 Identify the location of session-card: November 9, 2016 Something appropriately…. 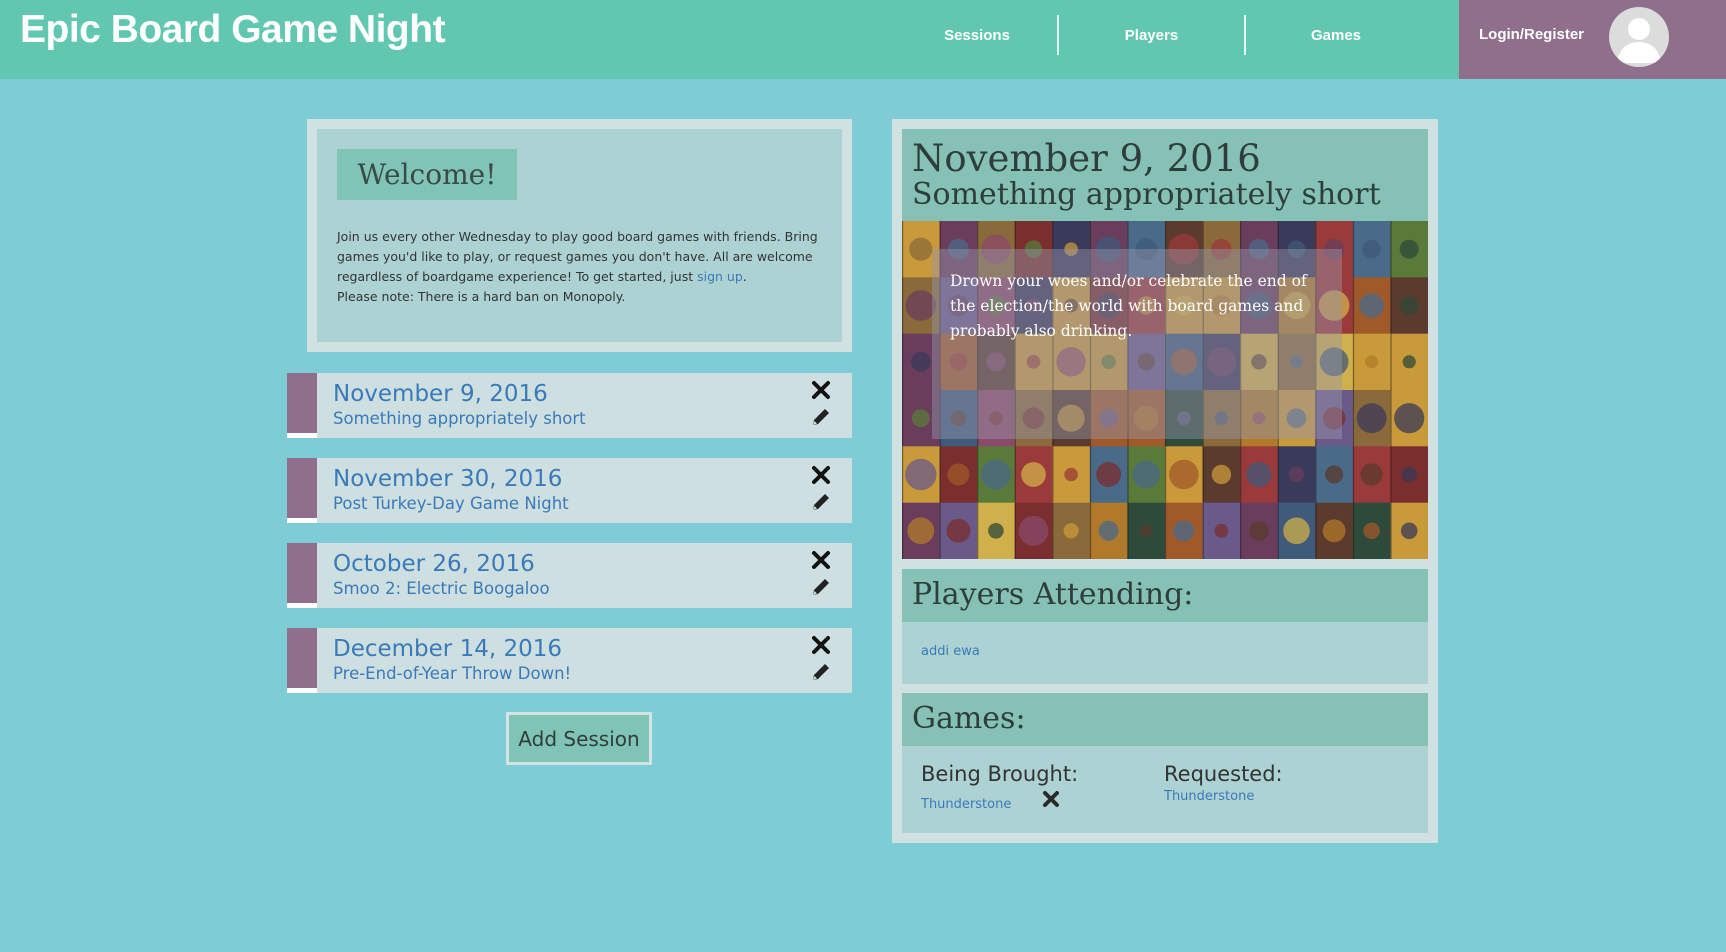
(569, 405).